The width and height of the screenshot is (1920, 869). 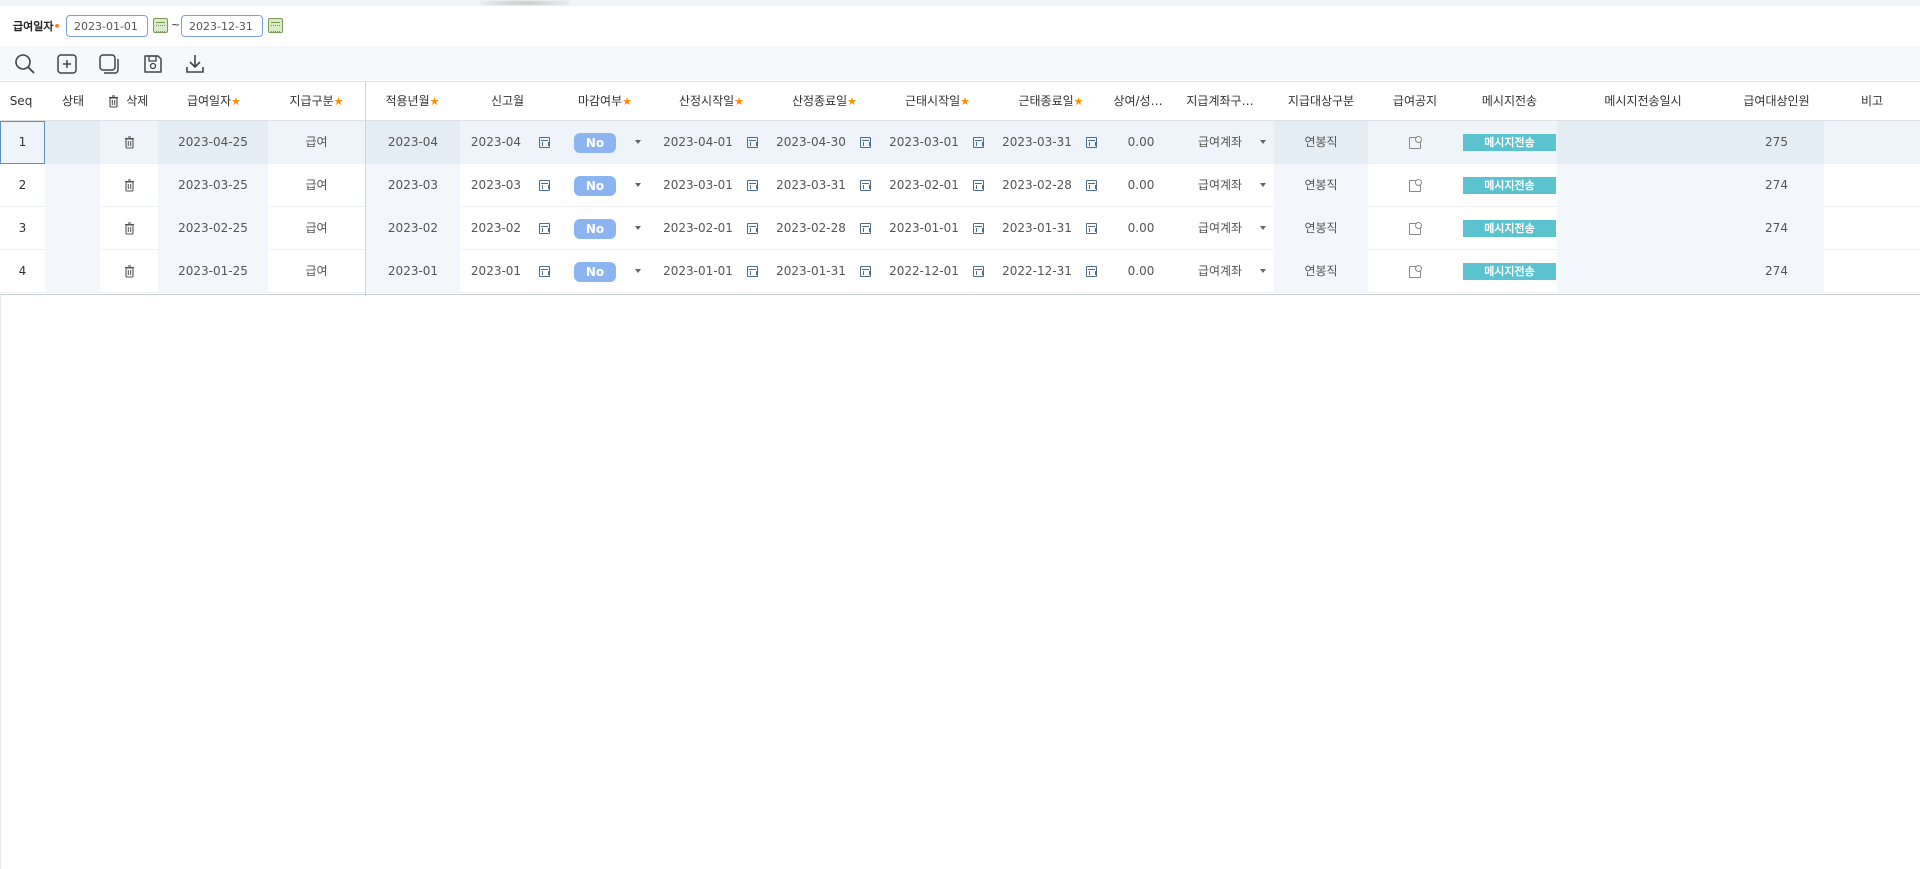 I want to click on calc-start-cell: 2023-03-01, so click(x=698, y=185).